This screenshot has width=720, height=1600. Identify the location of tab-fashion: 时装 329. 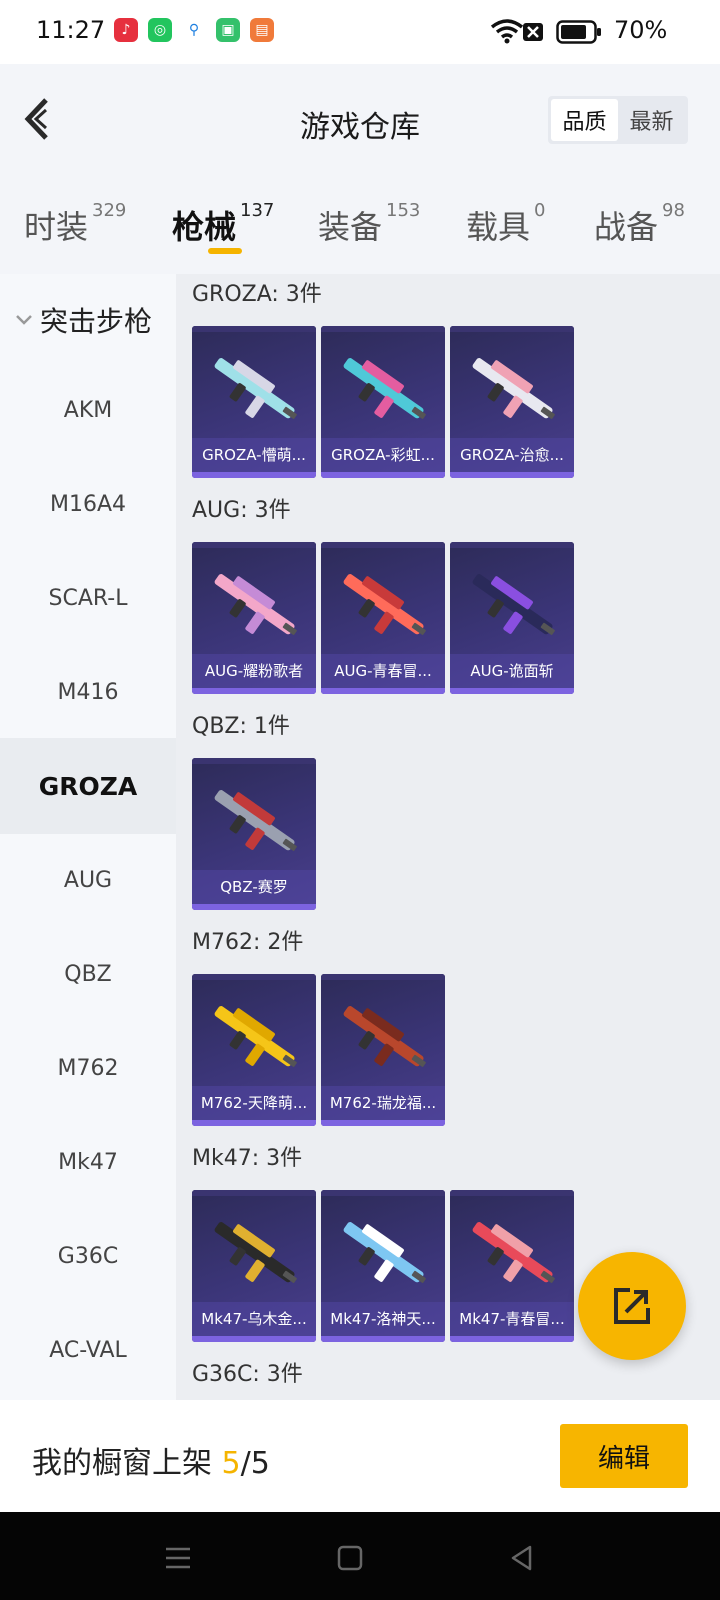
(75, 224).